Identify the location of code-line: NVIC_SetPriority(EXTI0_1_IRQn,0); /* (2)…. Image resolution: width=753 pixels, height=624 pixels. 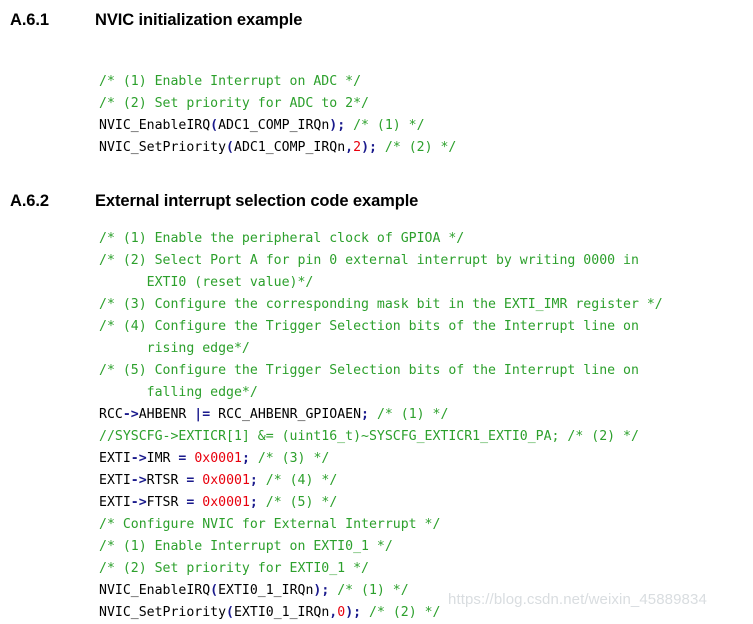
(381, 613).